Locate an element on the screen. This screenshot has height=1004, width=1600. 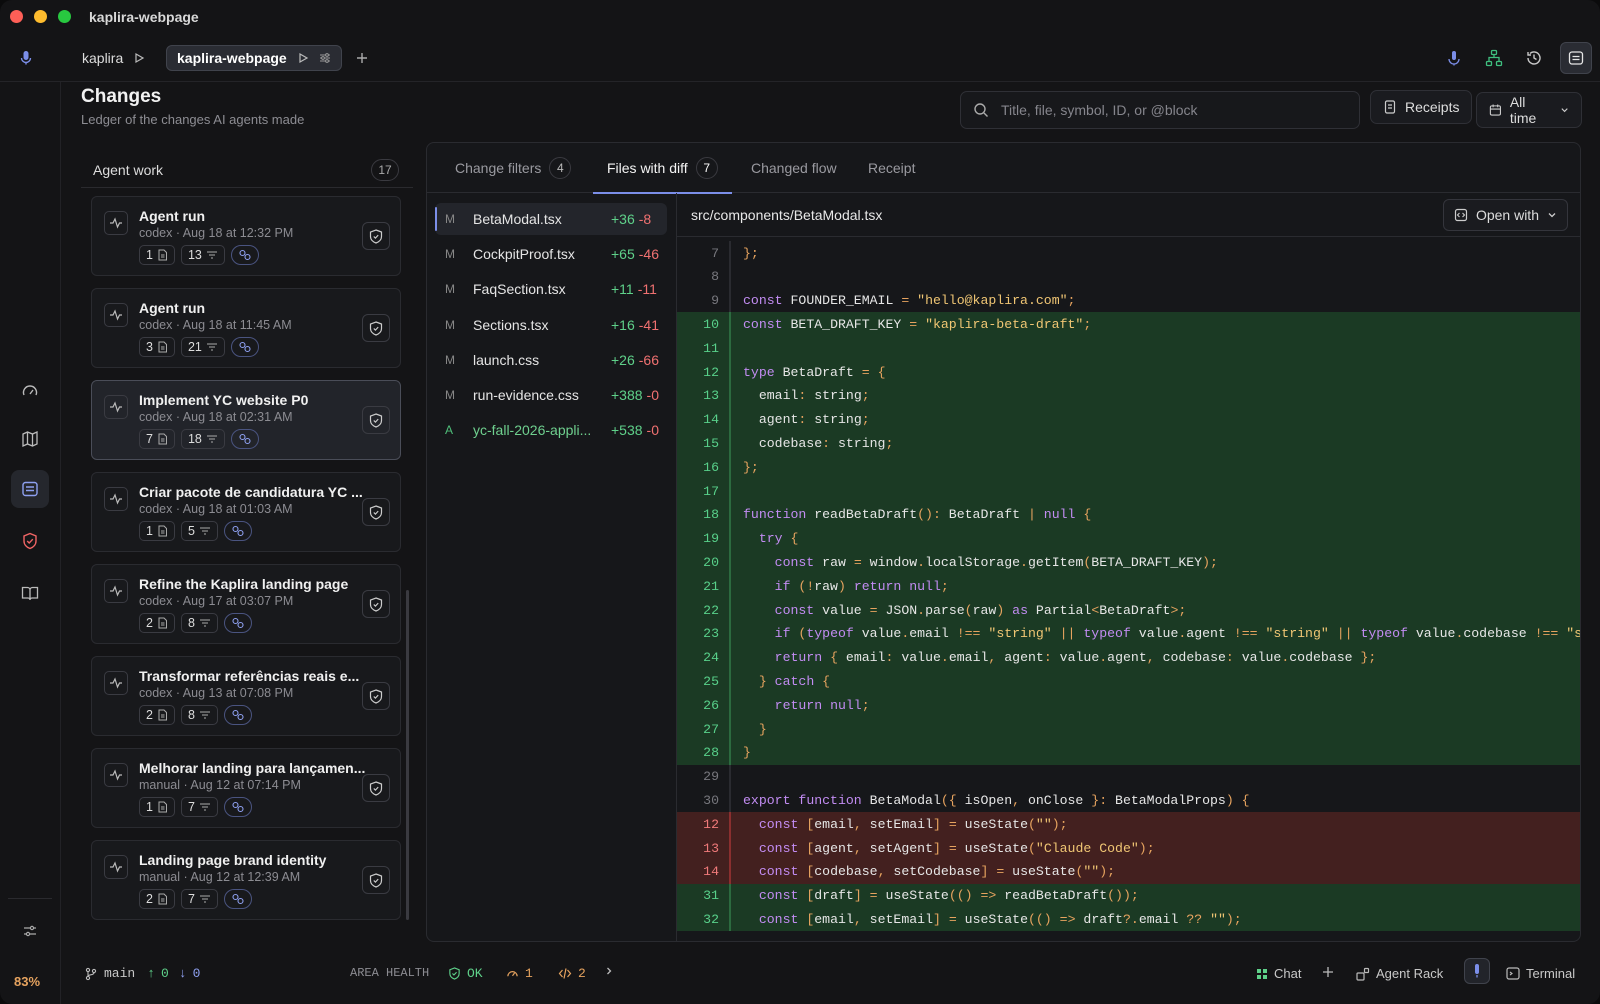
agent-work-label: Agent work is located at coordinates (128, 169).